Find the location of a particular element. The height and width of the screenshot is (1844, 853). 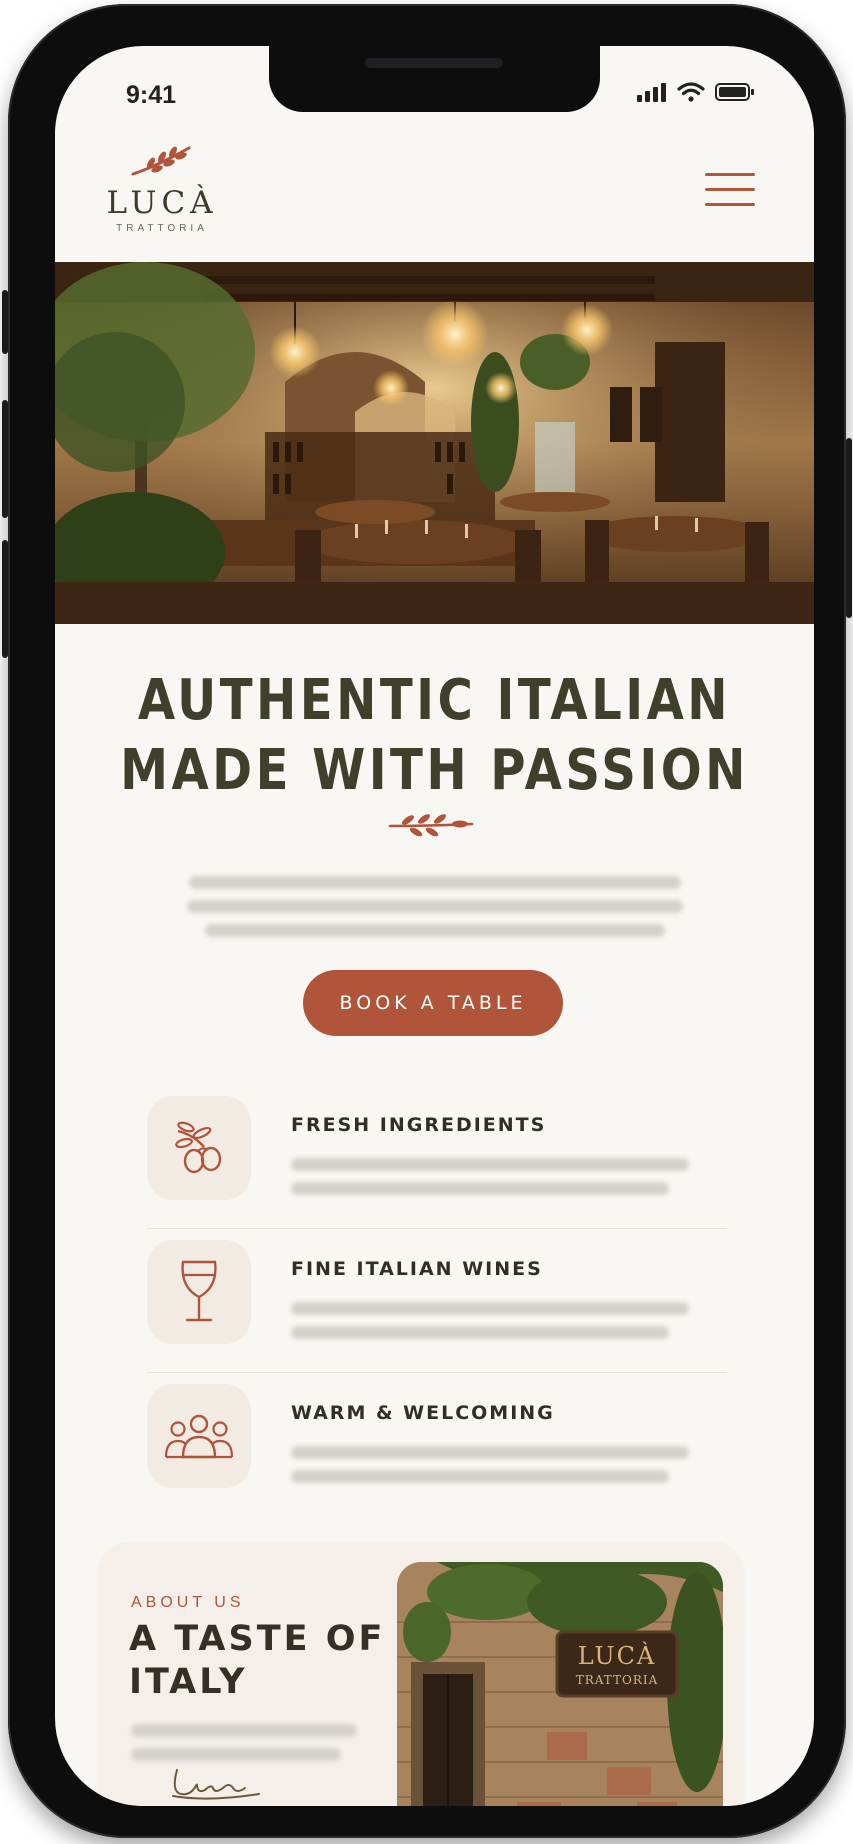

feature-item: WARM & WELCOMING is located at coordinates (437, 1454).